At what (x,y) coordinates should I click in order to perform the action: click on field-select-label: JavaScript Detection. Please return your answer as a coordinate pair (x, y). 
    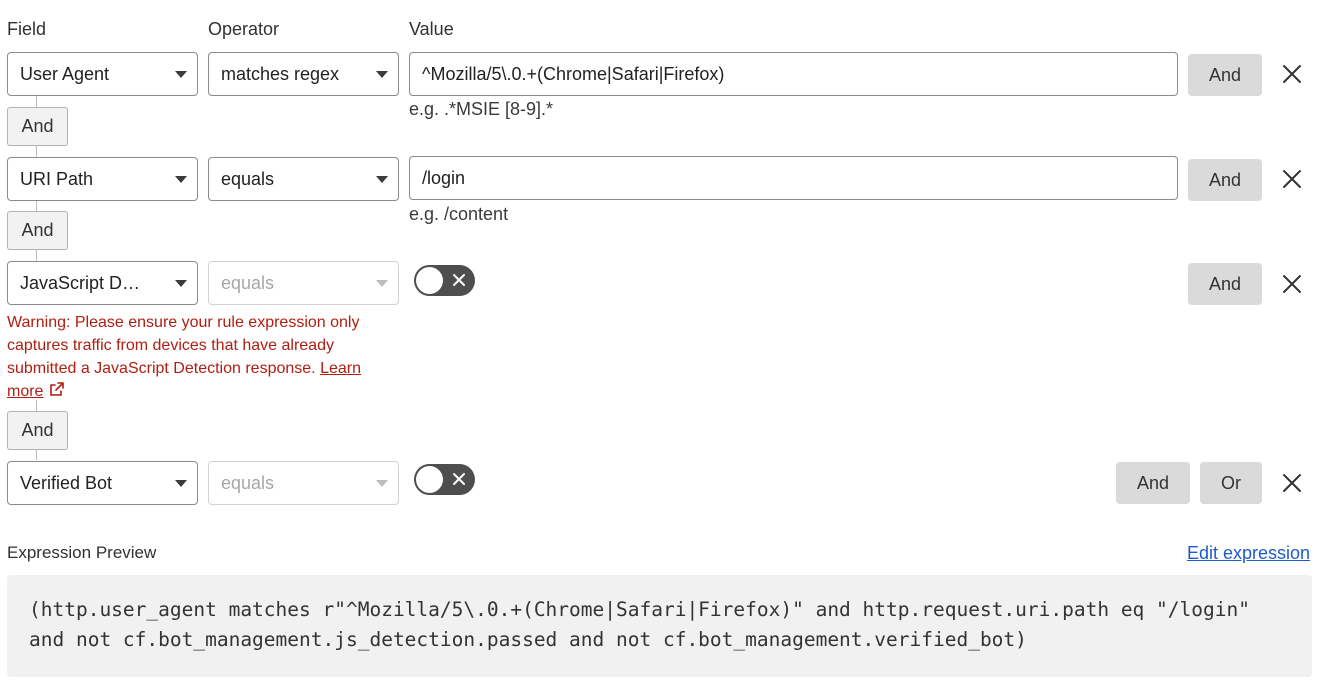
    Looking at the image, I should click on (84, 283).